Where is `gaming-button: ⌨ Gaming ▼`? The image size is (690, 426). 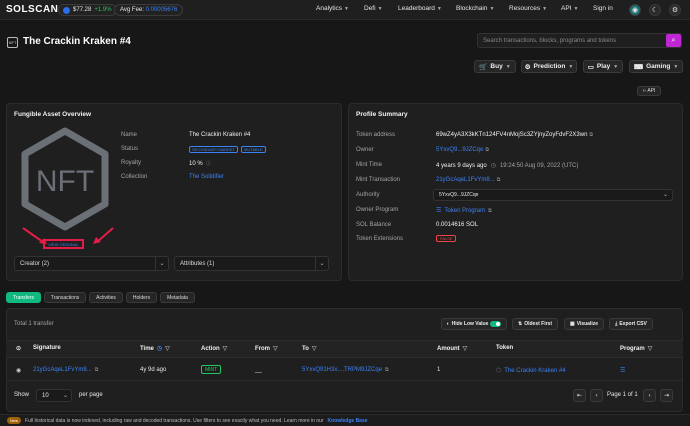 gaming-button: ⌨ Gaming ▼ is located at coordinates (656, 66).